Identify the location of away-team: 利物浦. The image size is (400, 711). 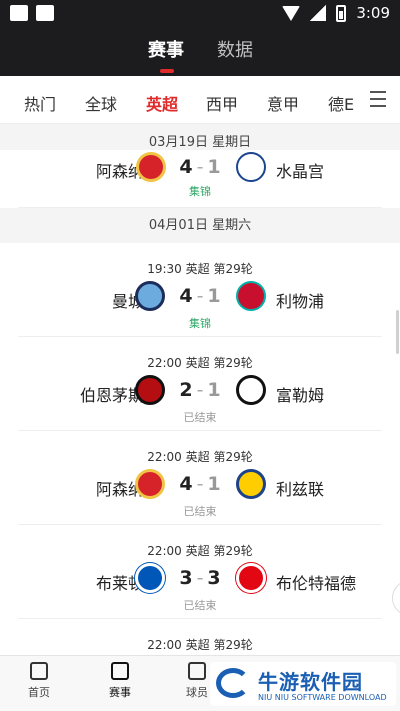
(300, 301).